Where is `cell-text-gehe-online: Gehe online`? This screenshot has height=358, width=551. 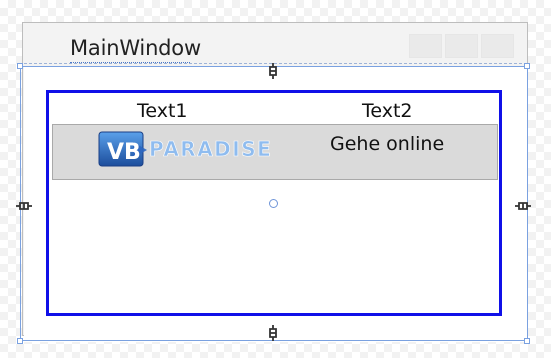 cell-text-gehe-online: Gehe online is located at coordinates (387, 144).